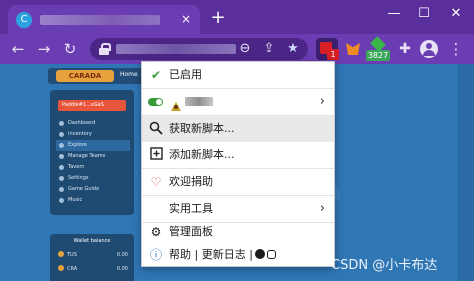 This screenshot has height=281, width=474. I want to click on github-icon, so click(259, 254).